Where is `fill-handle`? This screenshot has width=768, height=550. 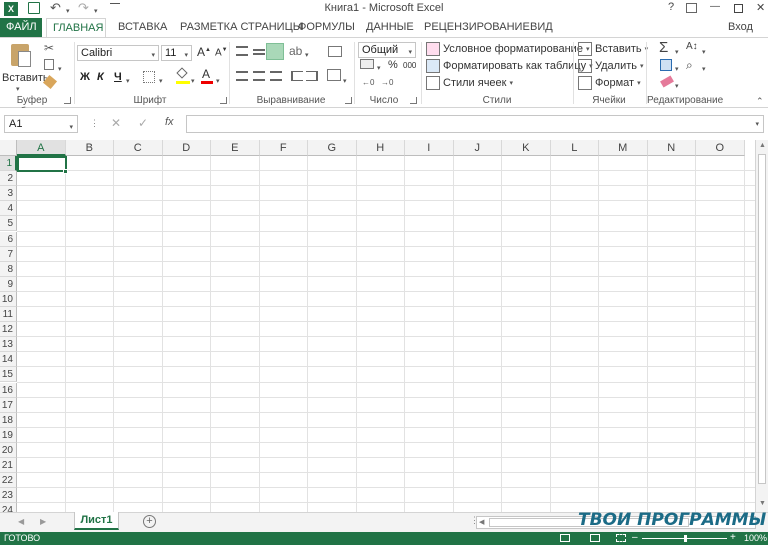
fill-handle is located at coordinates (65, 171).